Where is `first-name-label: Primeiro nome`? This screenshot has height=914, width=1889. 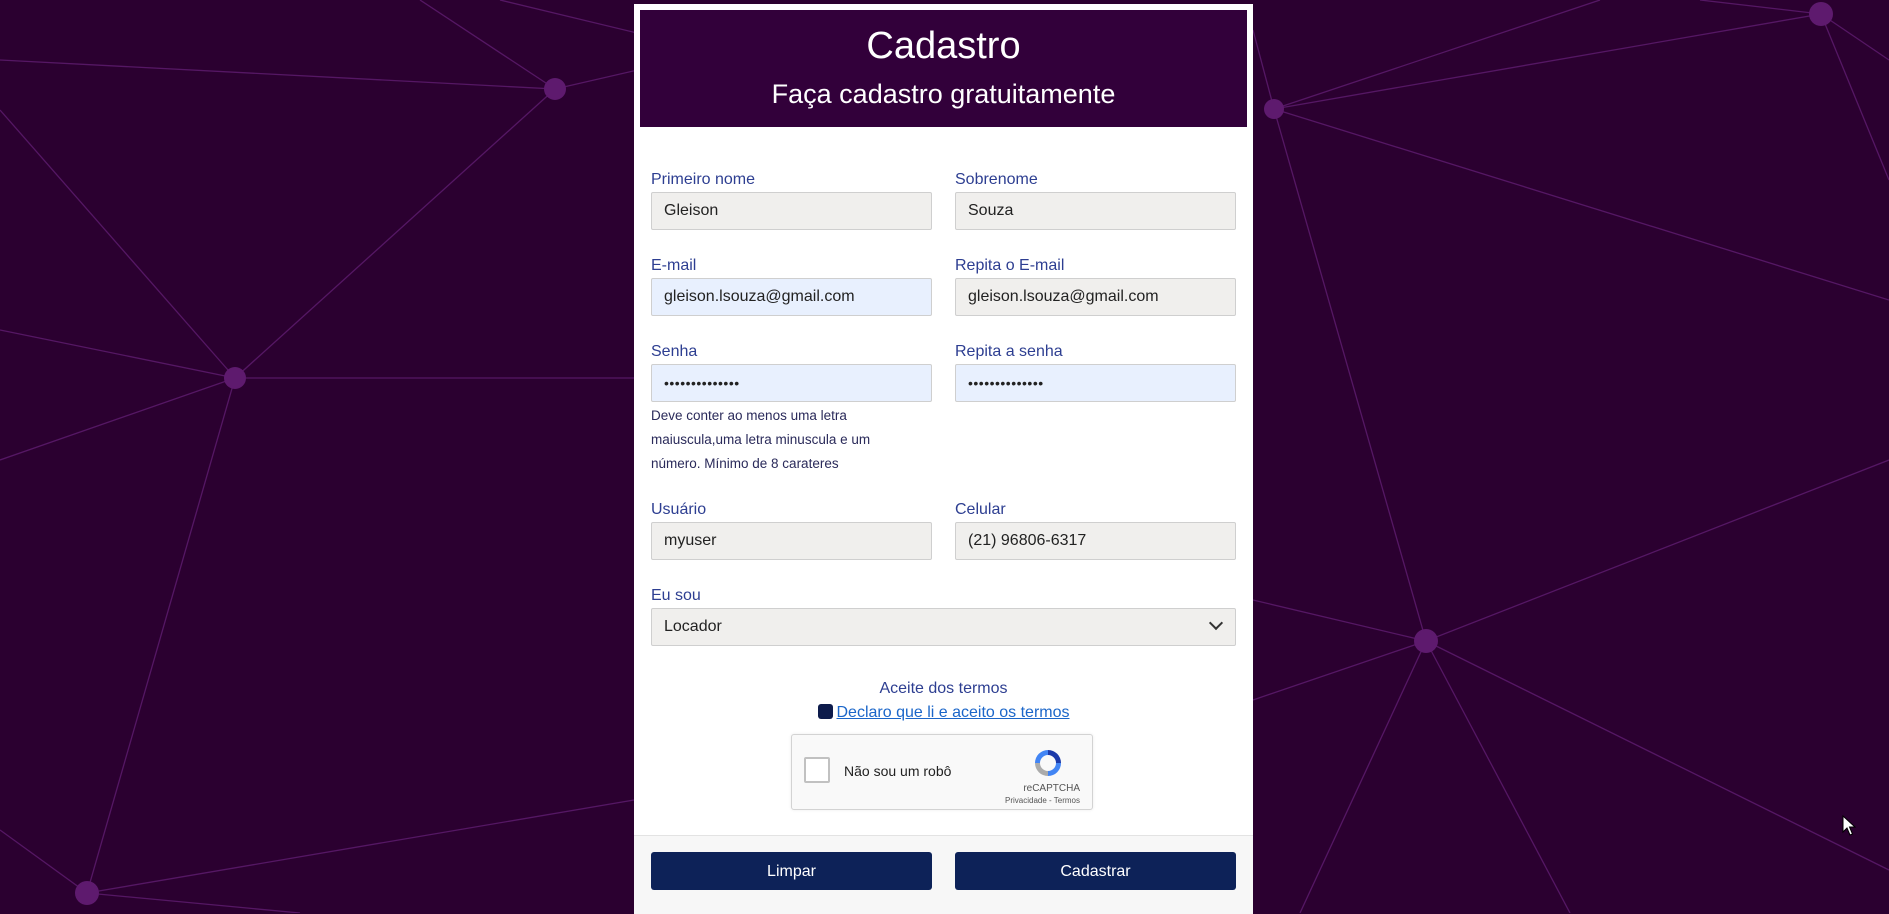 first-name-label: Primeiro nome is located at coordinates (703, 179).